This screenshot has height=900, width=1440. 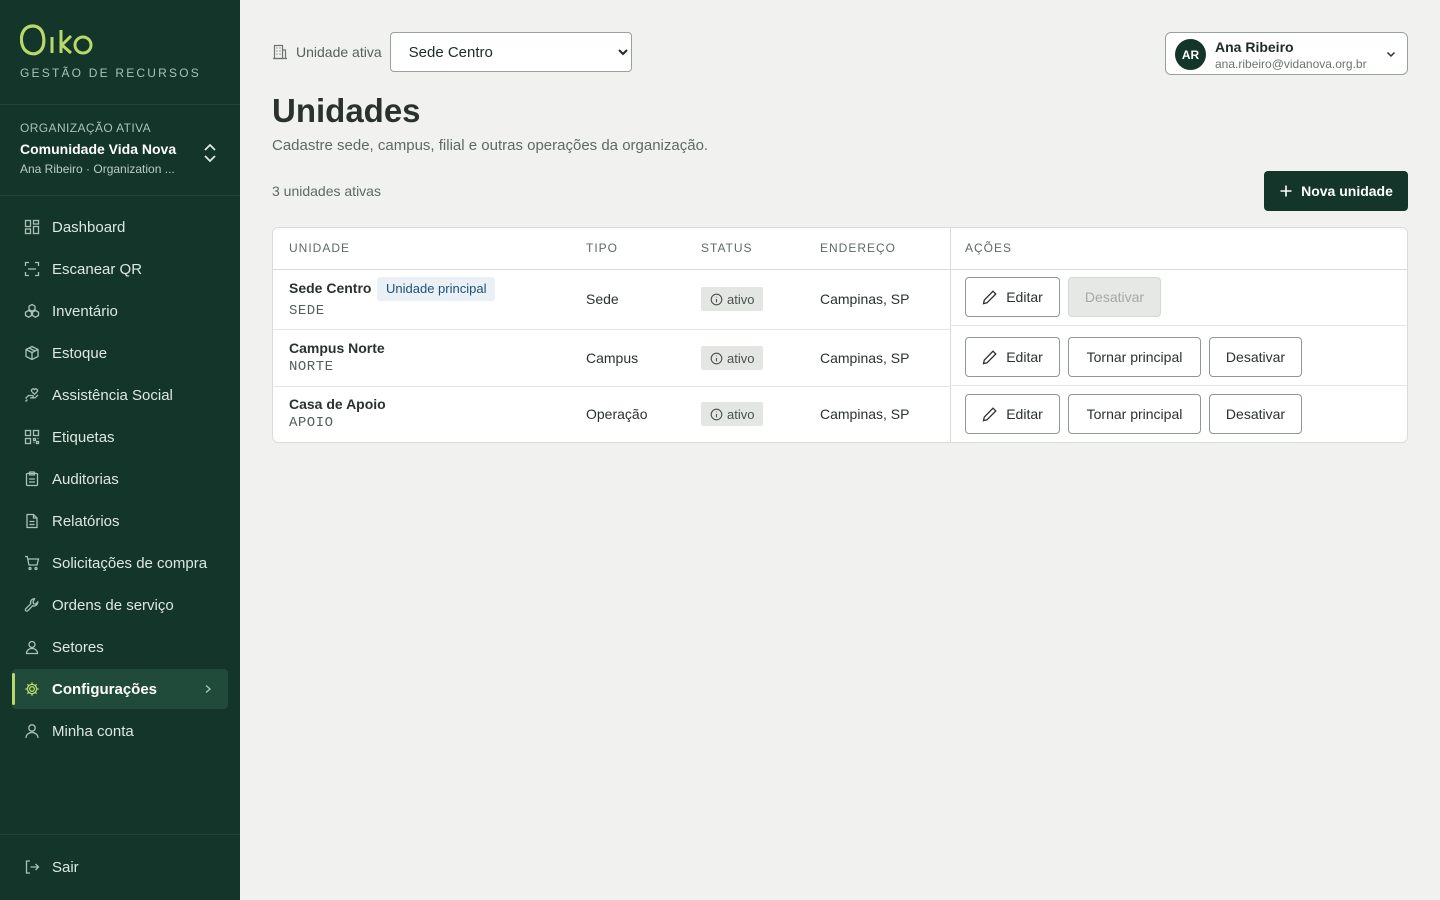 What do you see at coordinates (280, 52) in the screenshot?
I see `building-icon` at bounding box center [280, 52].